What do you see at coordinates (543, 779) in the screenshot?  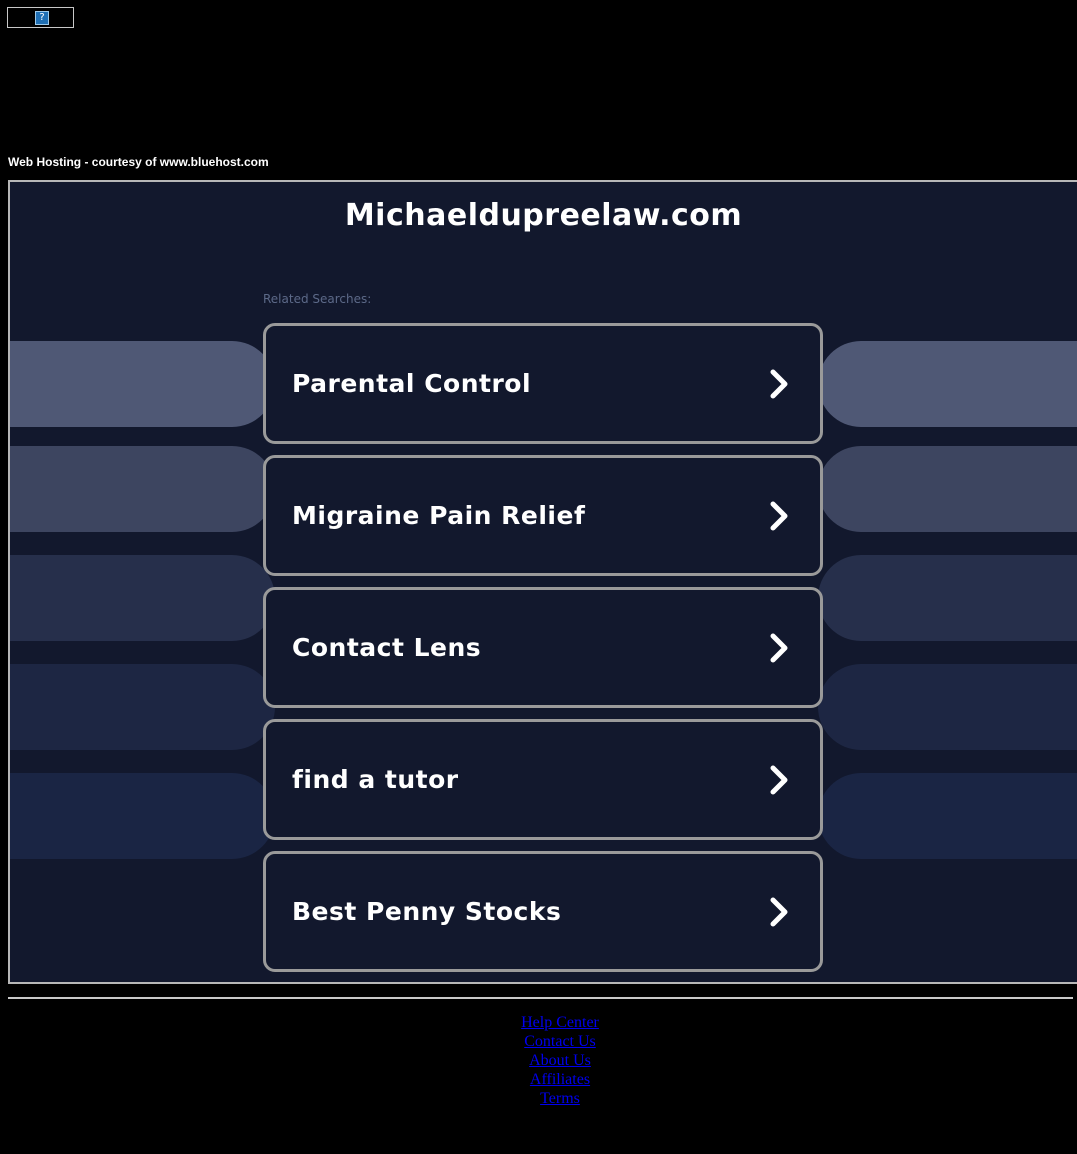 I see `search-link-find-a-tutor: find a tutor` at bounding box center [543, 779].